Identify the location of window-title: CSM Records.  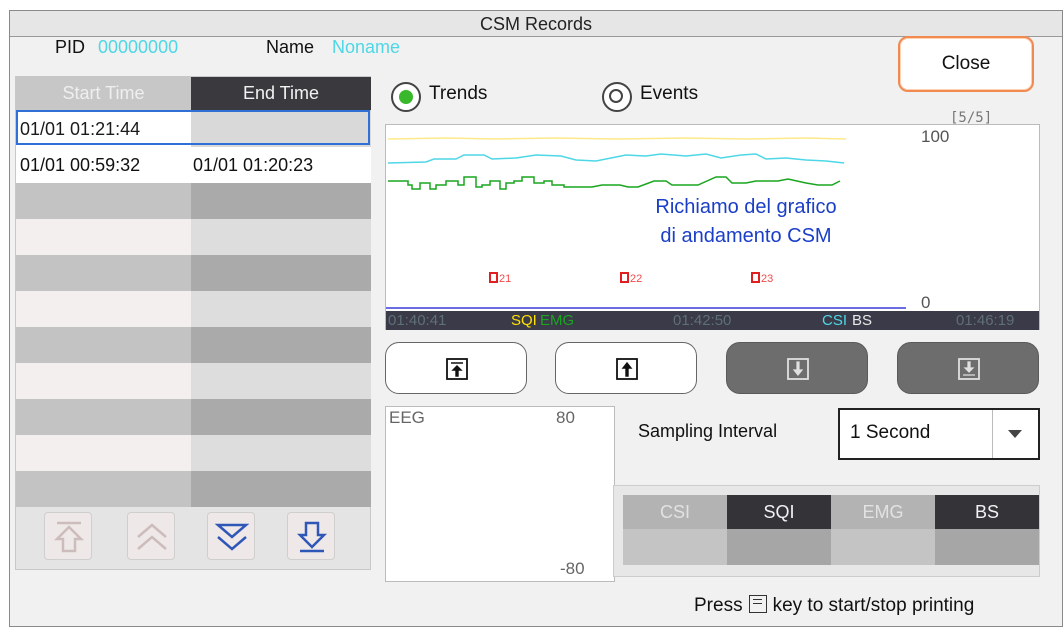
(536, 24).